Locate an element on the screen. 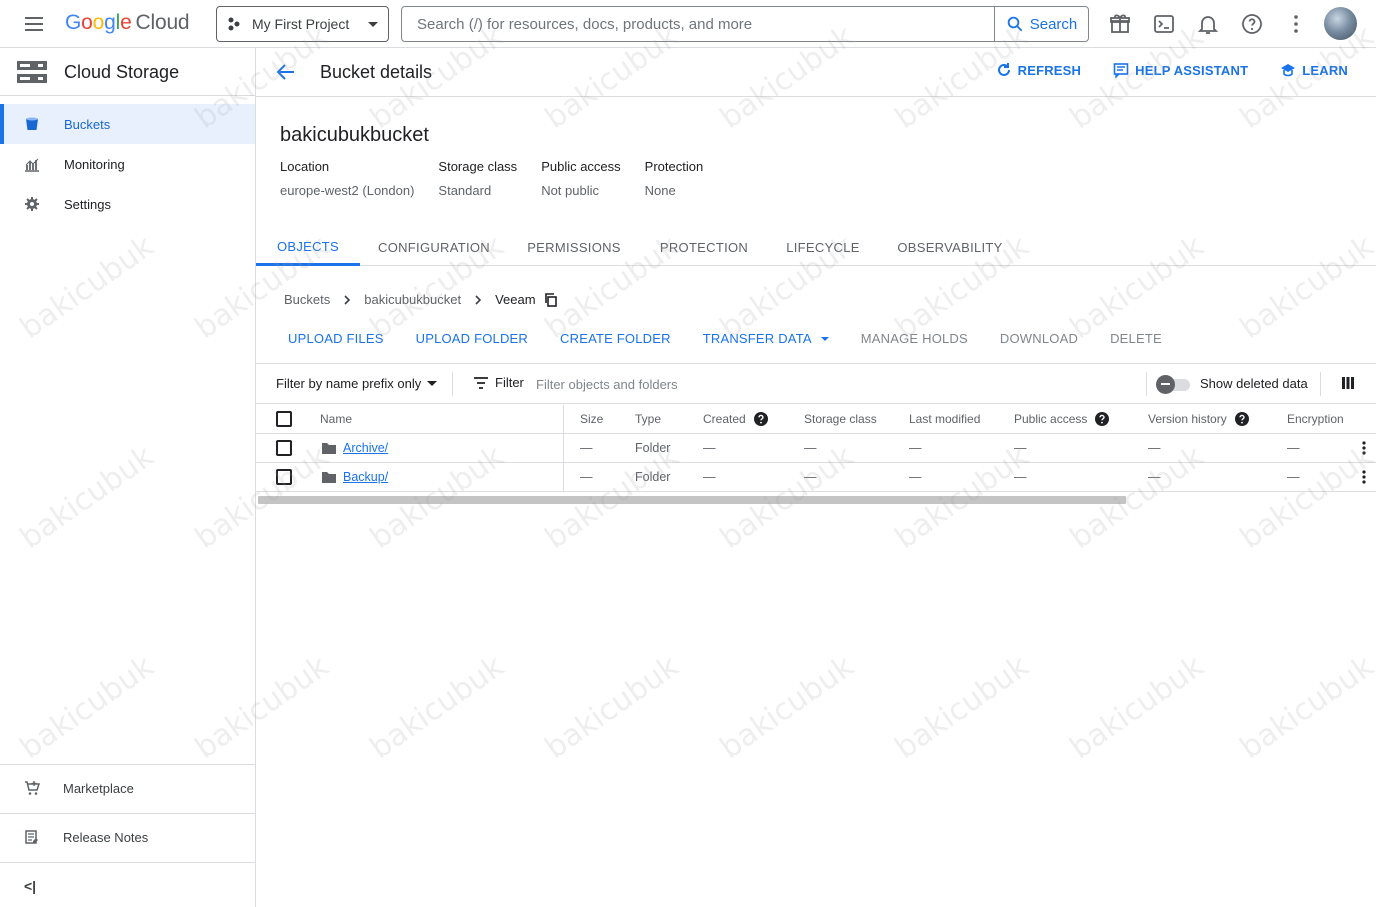 Image resolution: width=1376 pixels, height=907 pixels. sidebar-item-marketplace: Marketplace is located at coordinates (127, 788).